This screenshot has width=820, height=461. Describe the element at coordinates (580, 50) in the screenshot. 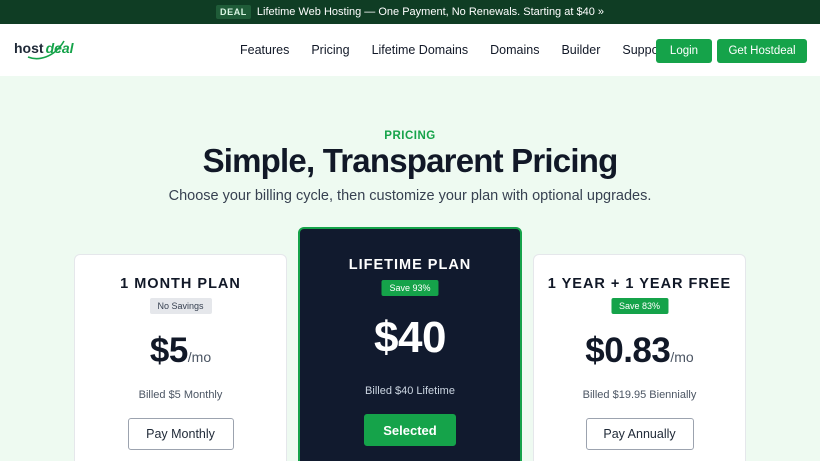

I see `nav-item-builder: Builder` at that location.